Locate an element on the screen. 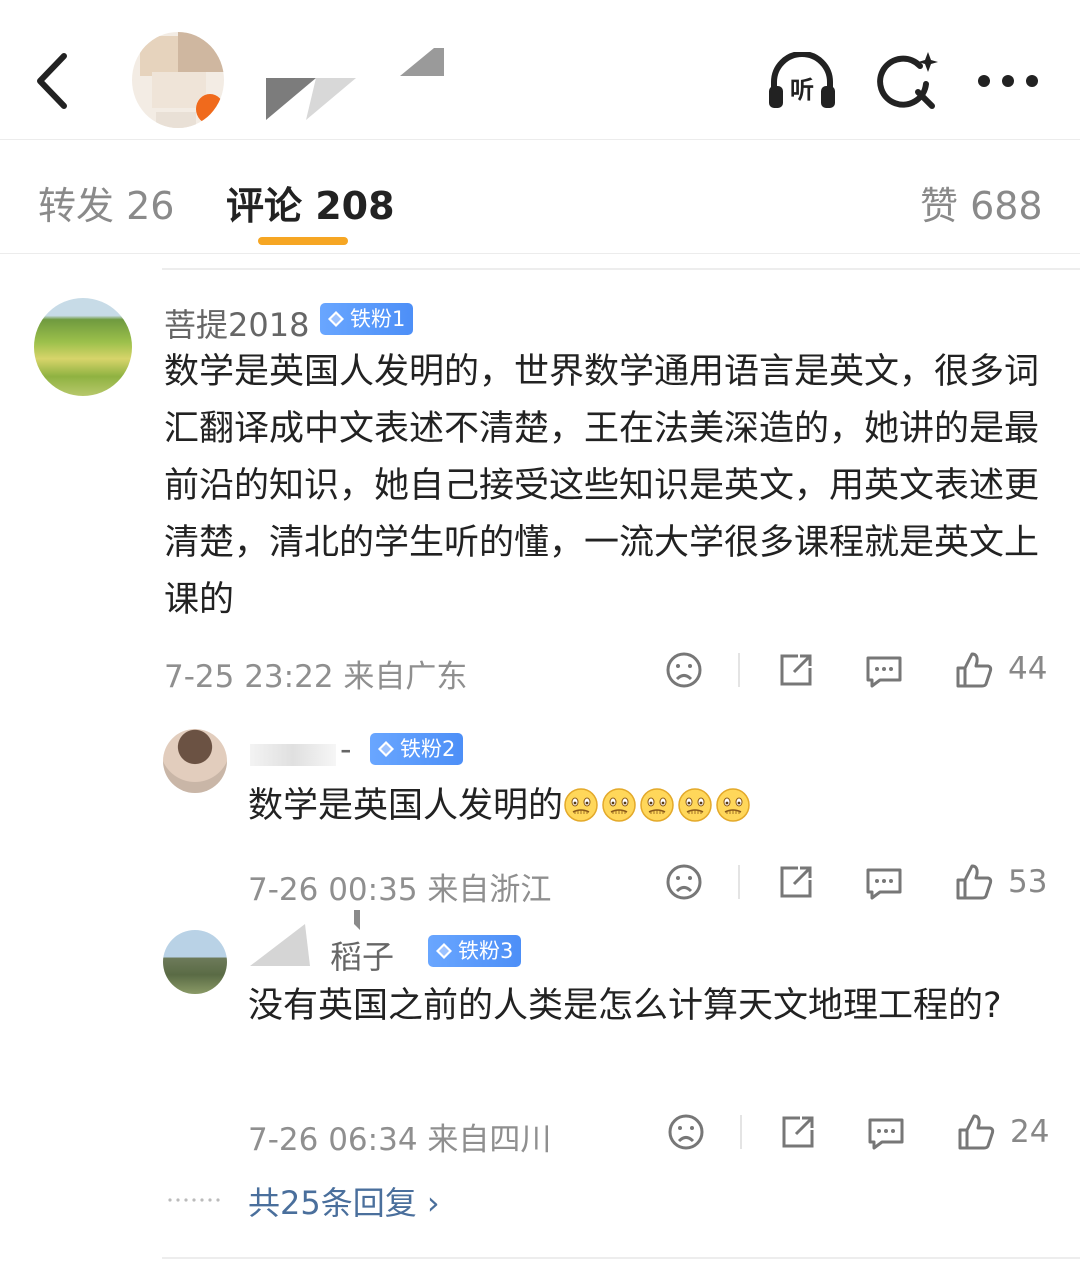 This screenshot has height=1269, width=1080. view-more-replies-link: 共25条回复 › is located at coordinates (344, 1201).